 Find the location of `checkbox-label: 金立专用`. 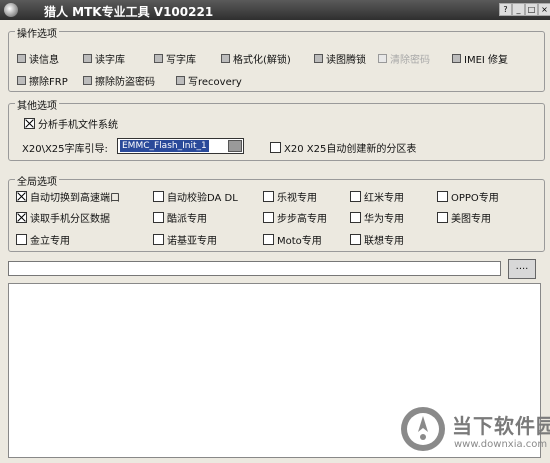

checkbox-label: 金立专用 is located at coordinates (50, 241).